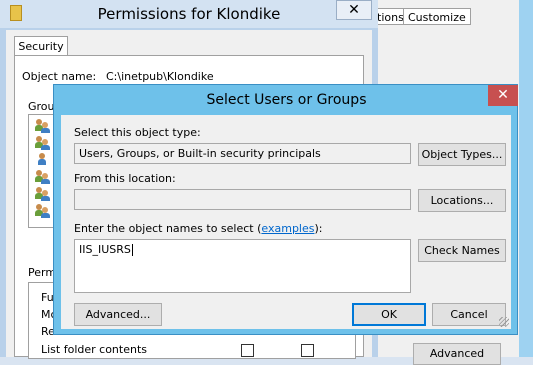  I want to click on object-names-value: IIS_IUSRS, so click(105, 249).